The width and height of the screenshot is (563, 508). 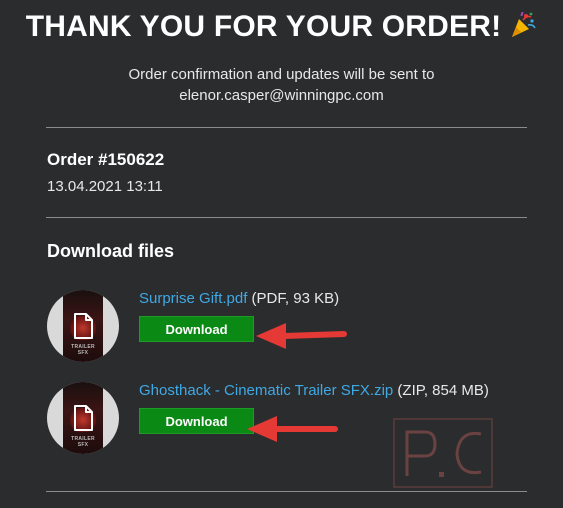 I want to click on file-info: Surprise Gift.pdf (PDF, 93 KB), so click(x=239, y=298).